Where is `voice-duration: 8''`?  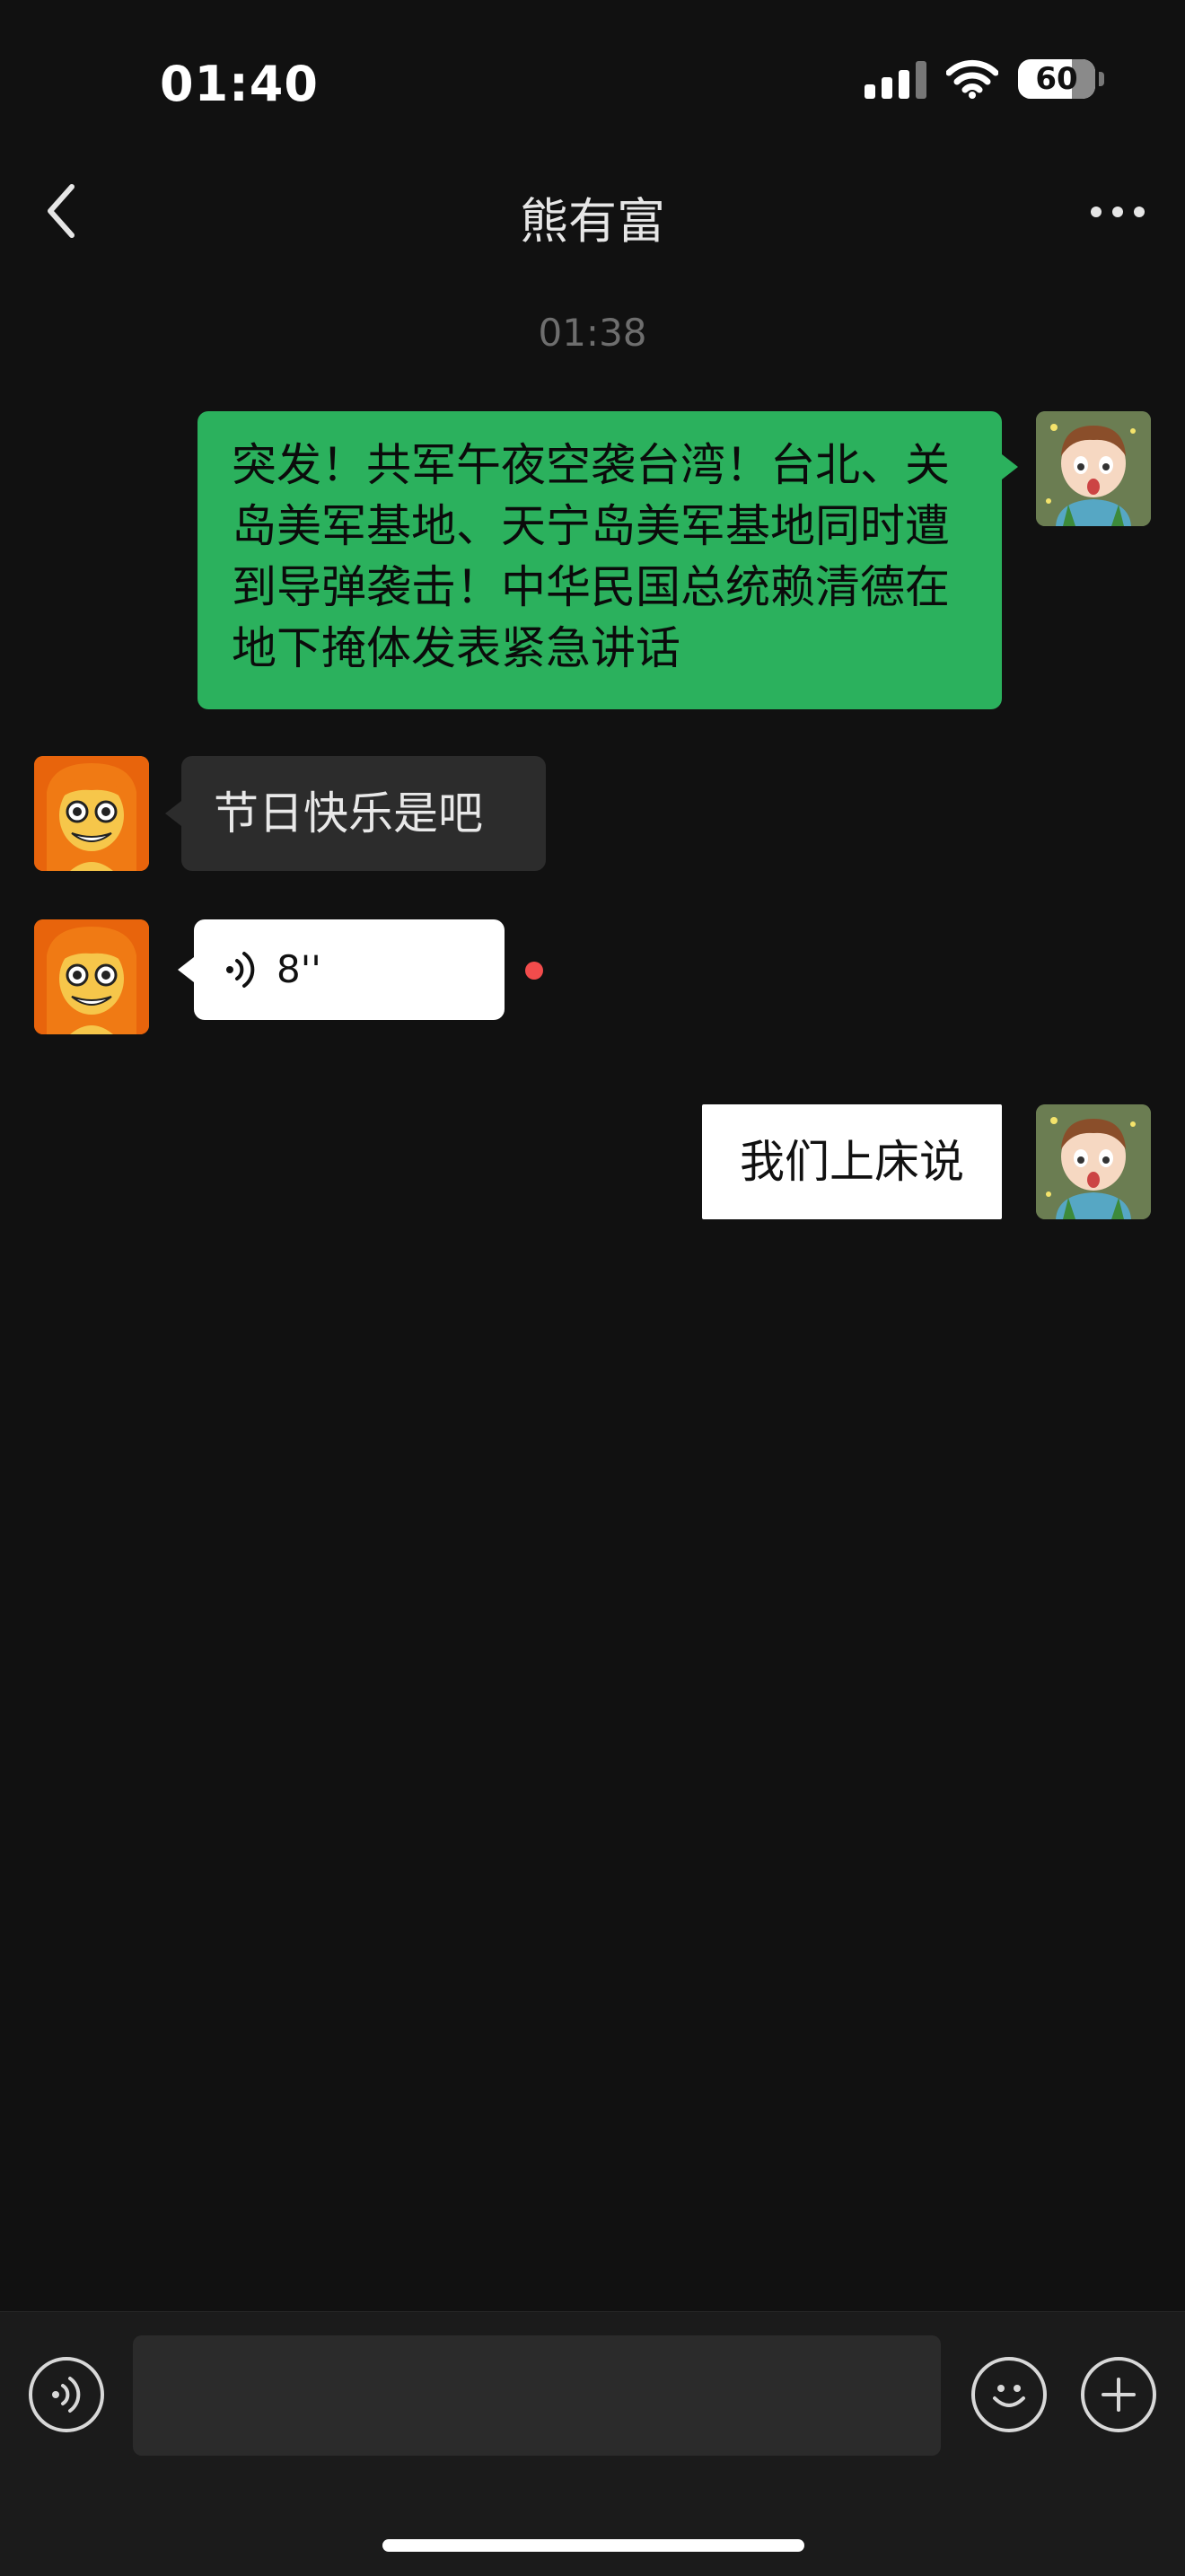 voice-duration: 8'' is located at coordinates (298, 969).